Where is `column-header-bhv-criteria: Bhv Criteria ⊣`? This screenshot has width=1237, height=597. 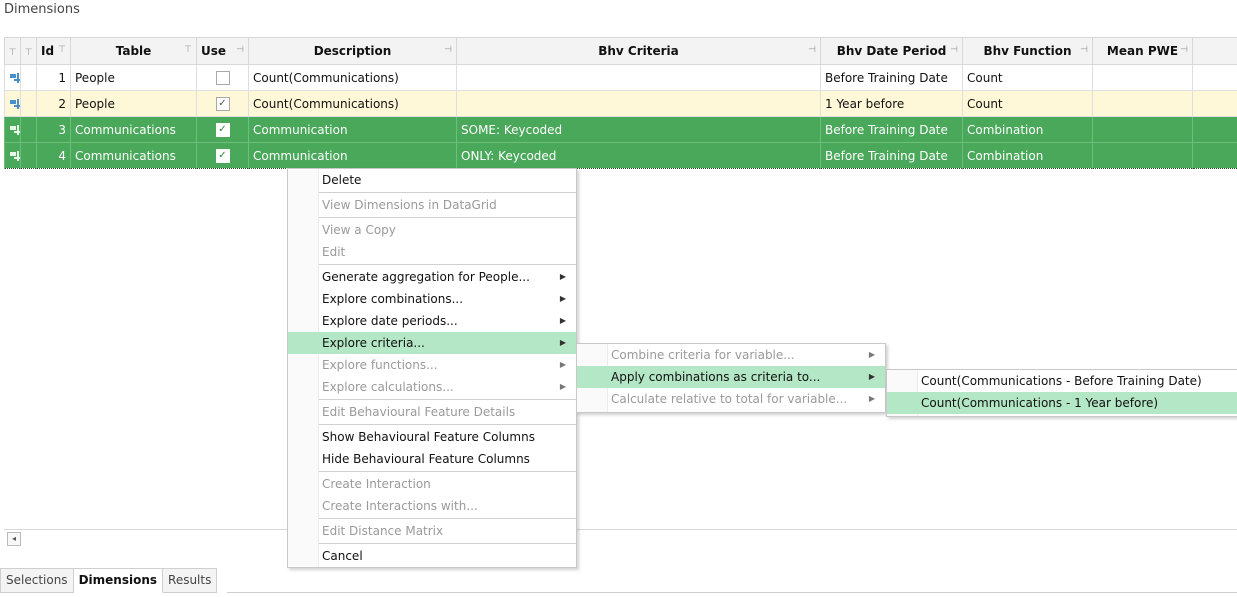 column-header-bhv-criteria: Bhv Criteria ⊣ is located at coordinates (638, 51).